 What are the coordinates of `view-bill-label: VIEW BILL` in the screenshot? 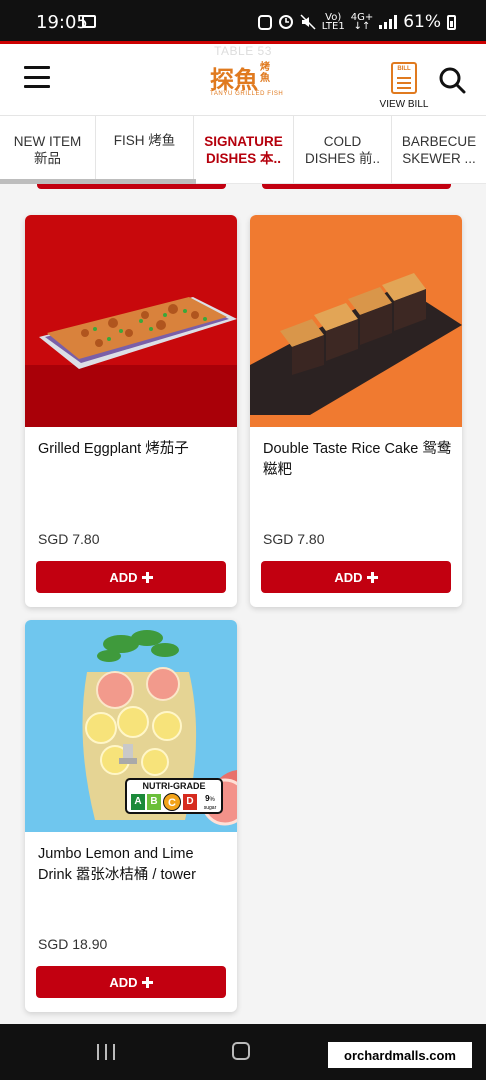 It's located at (404, 104).